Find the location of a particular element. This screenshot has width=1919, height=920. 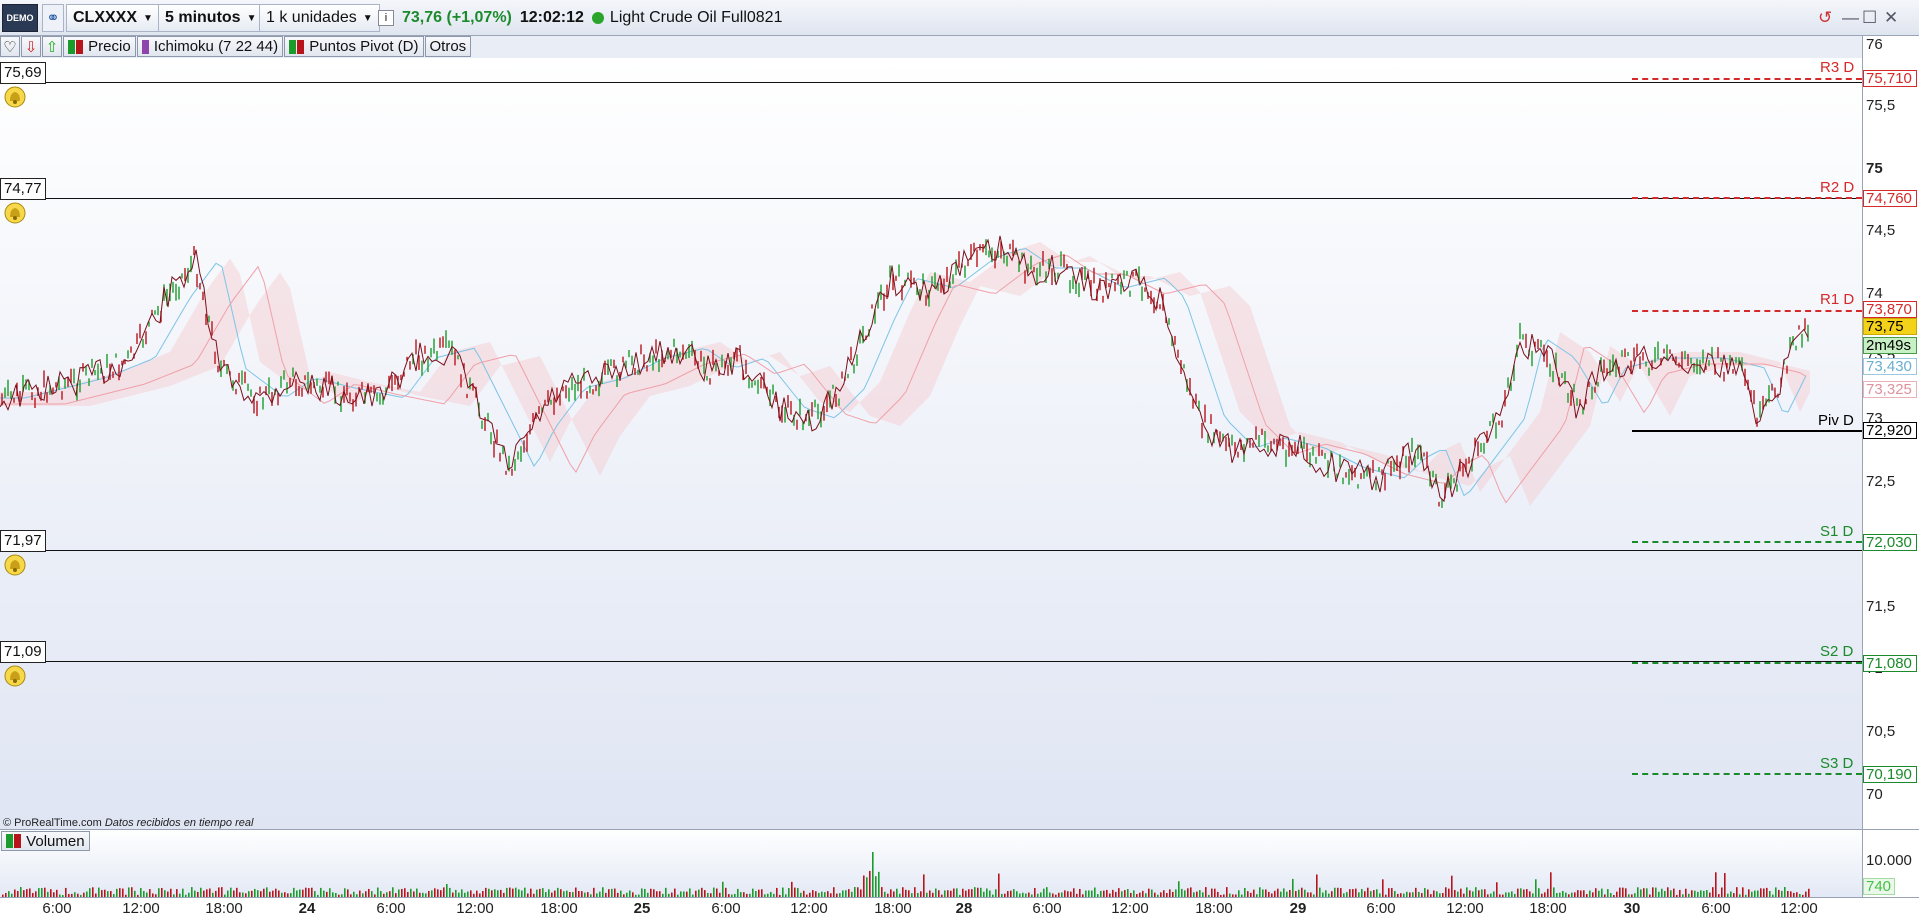

alert-label: 75,69 is located at coordinates (23, 73).